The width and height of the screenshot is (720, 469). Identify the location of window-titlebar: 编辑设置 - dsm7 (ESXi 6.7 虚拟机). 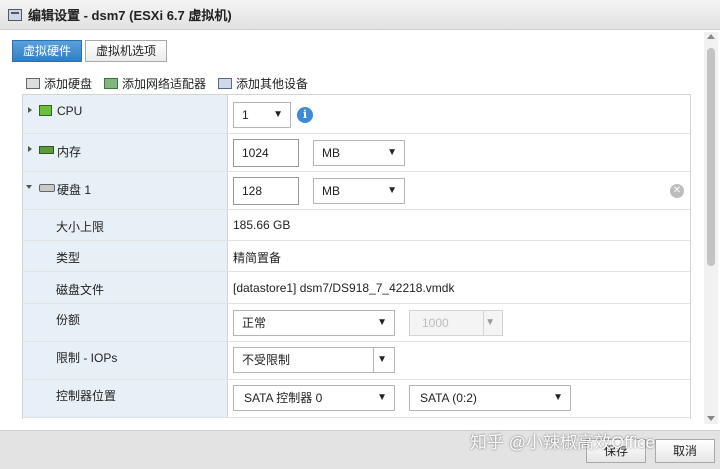
(360, 15).